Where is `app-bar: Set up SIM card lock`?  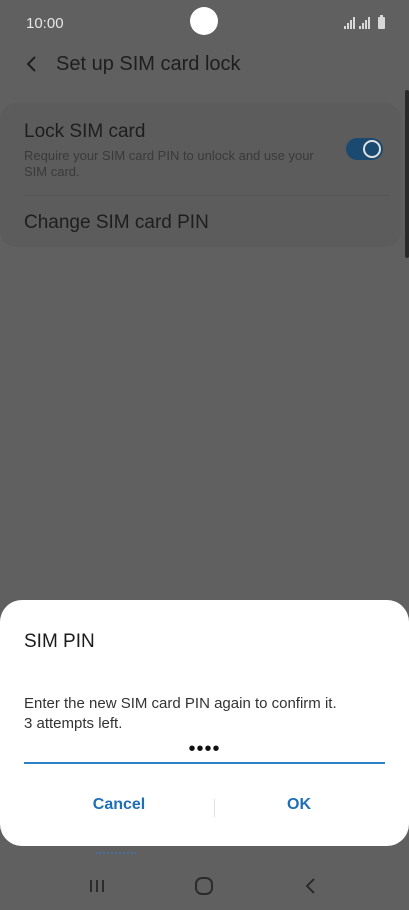 app-bar: Set up SIM card lock is located at coordinates (204, 66).